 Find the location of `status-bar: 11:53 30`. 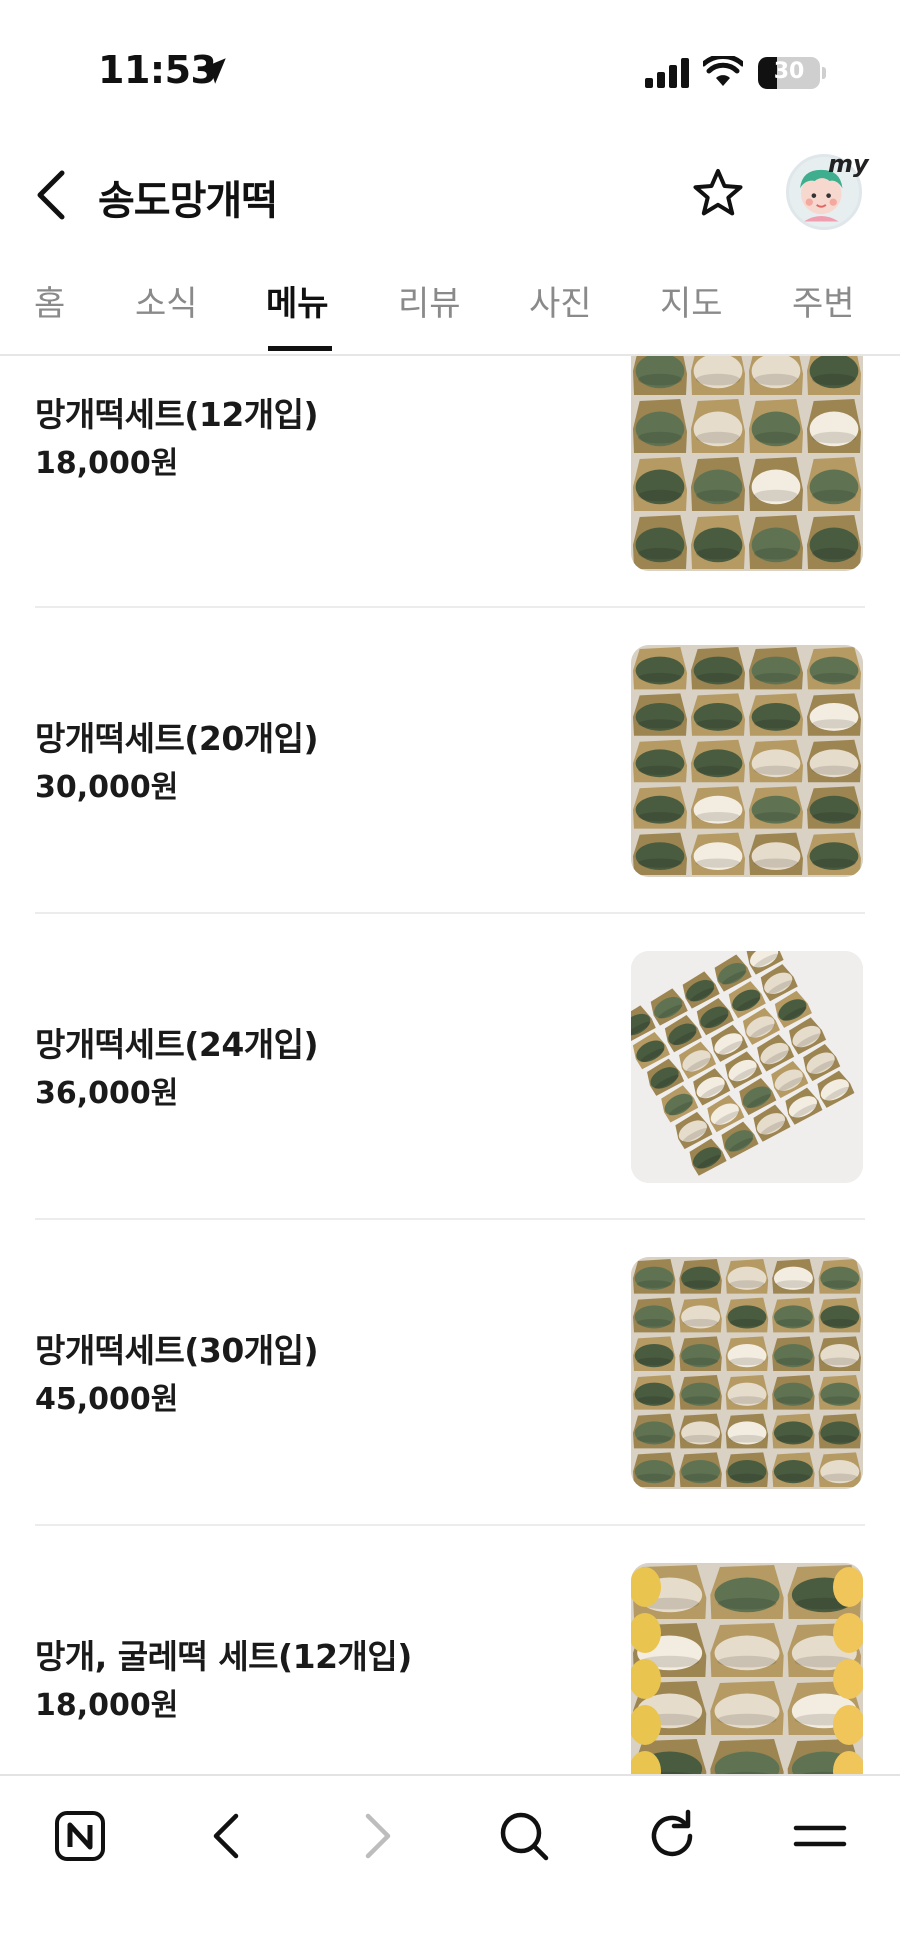

status-bar: 11:53 30 is located at coordinates (450, 70).